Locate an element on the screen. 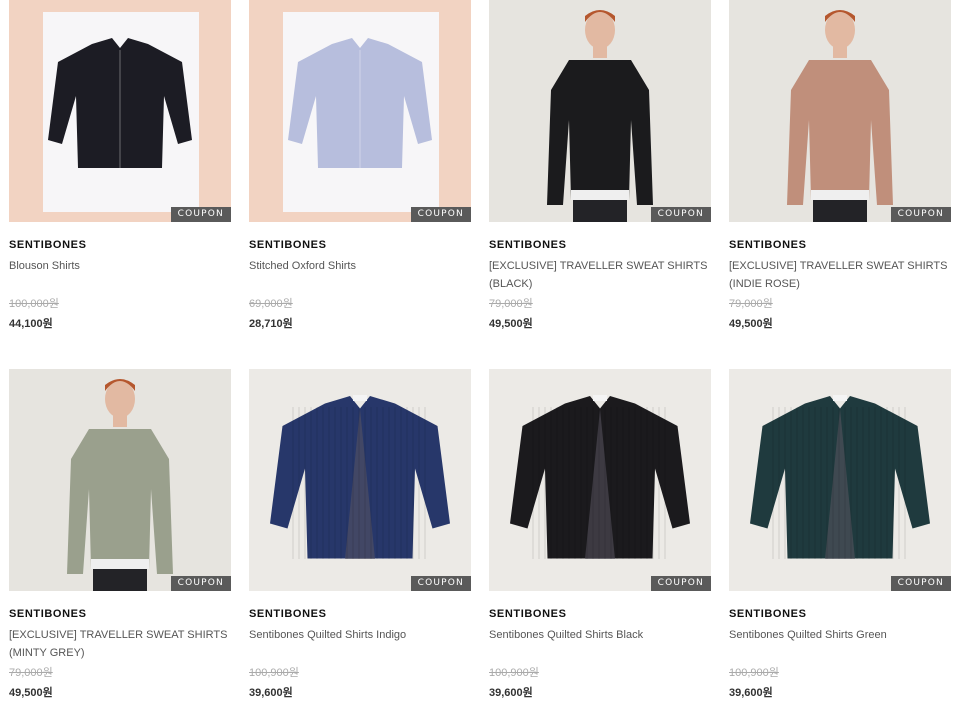  product-name: Sentibones Quilted Shirts Black is located at coordinates (600, 644).